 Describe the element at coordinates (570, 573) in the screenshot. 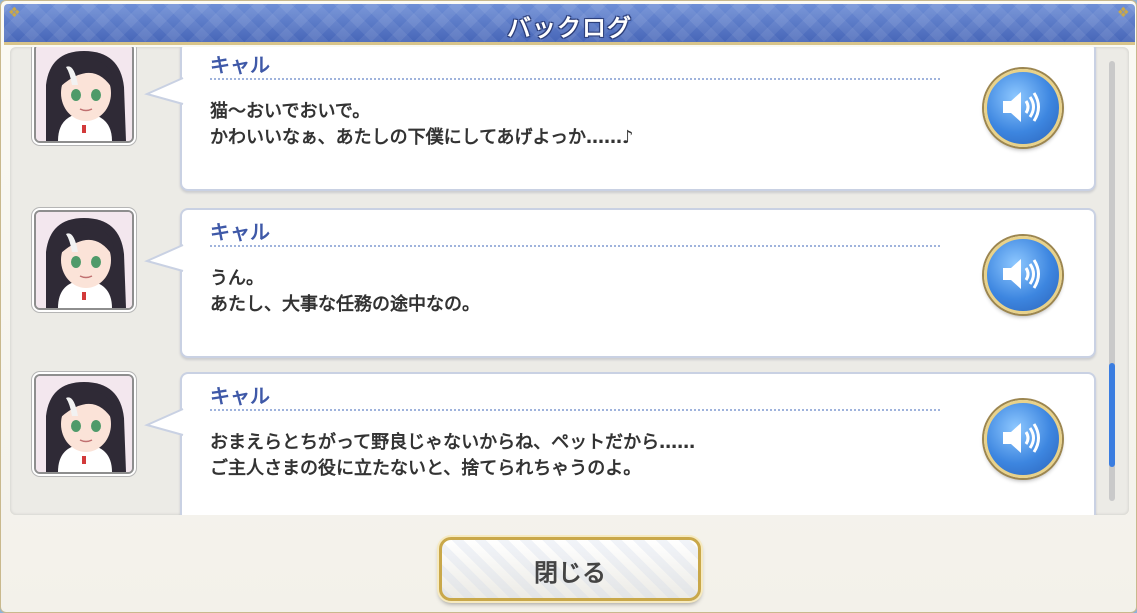

I see `close-button-label: 閉じる` at that location.